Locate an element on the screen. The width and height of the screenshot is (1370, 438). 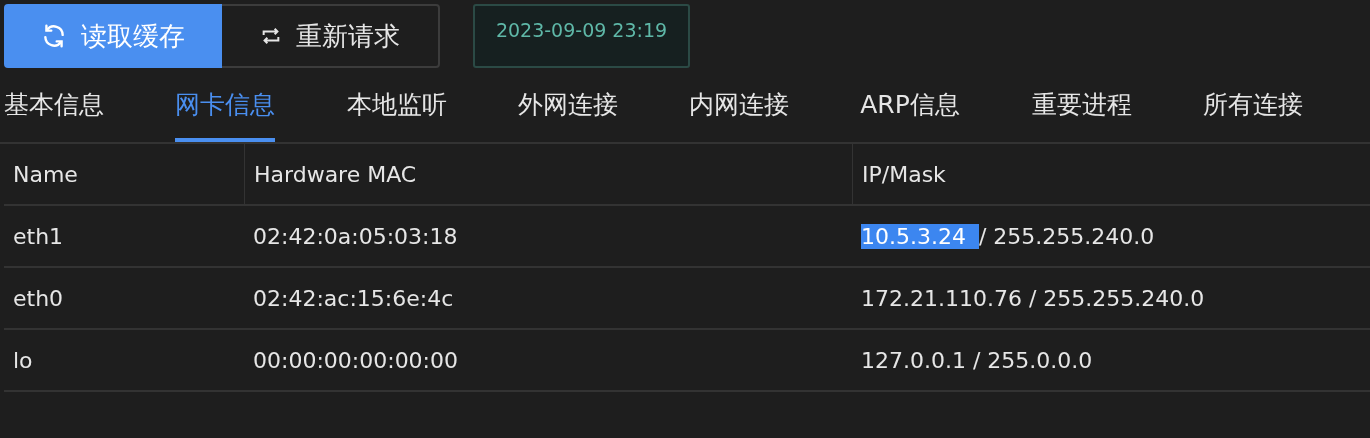
column-header: Hardware MAC is located at coordinates (335, 174).